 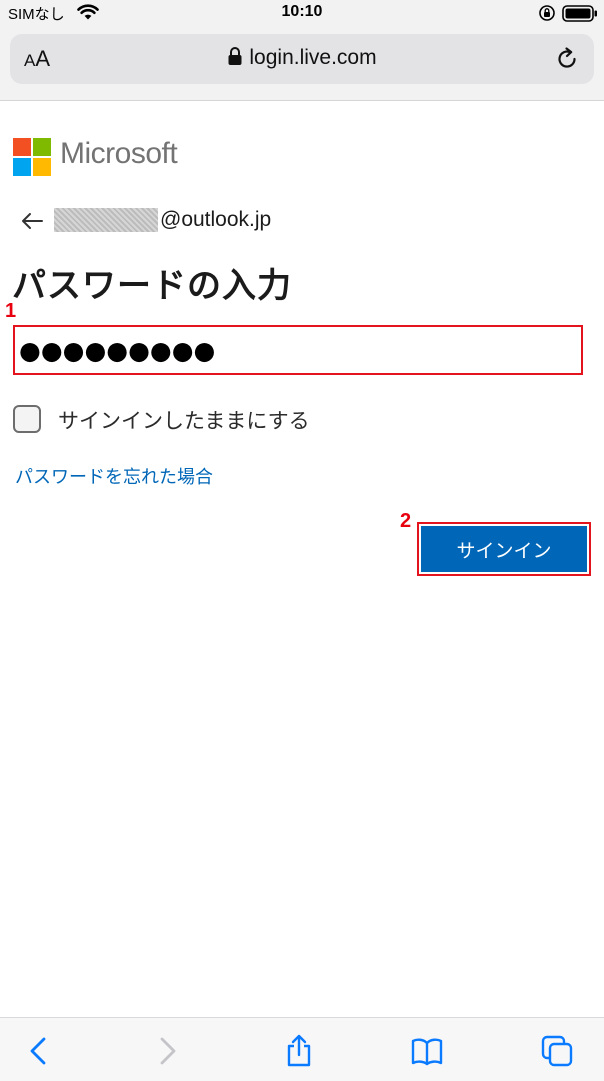 What do you see at coordinates (579, 13) in the screenshot?
I see `battery-icon` at bounding box center [579, 13].